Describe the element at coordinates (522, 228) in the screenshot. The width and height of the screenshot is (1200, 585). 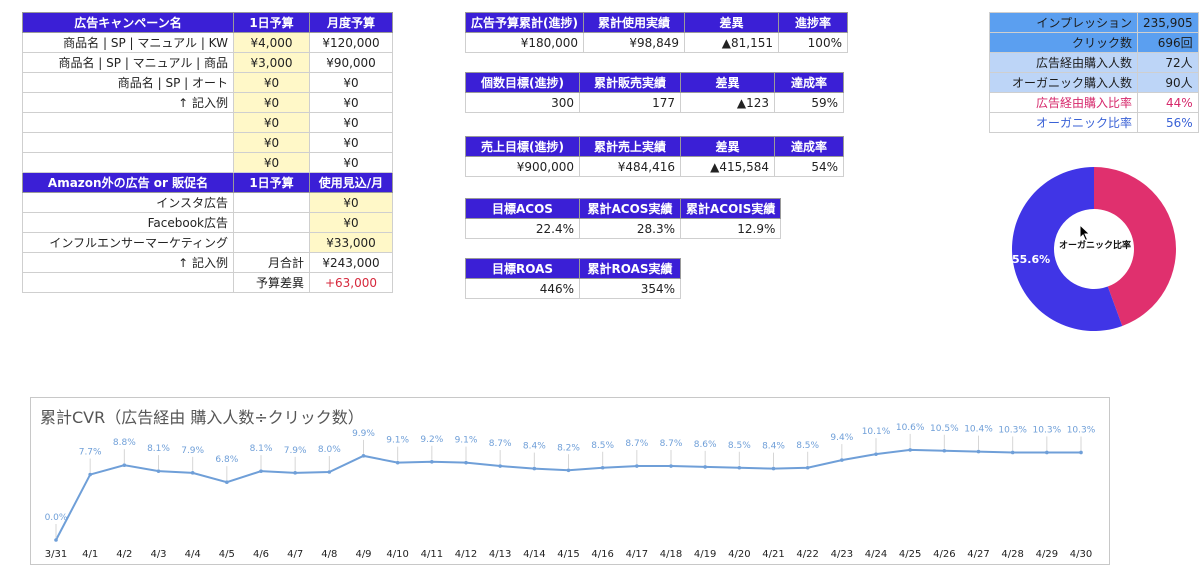
I see `acos-target-value: 22.4%` at that location.